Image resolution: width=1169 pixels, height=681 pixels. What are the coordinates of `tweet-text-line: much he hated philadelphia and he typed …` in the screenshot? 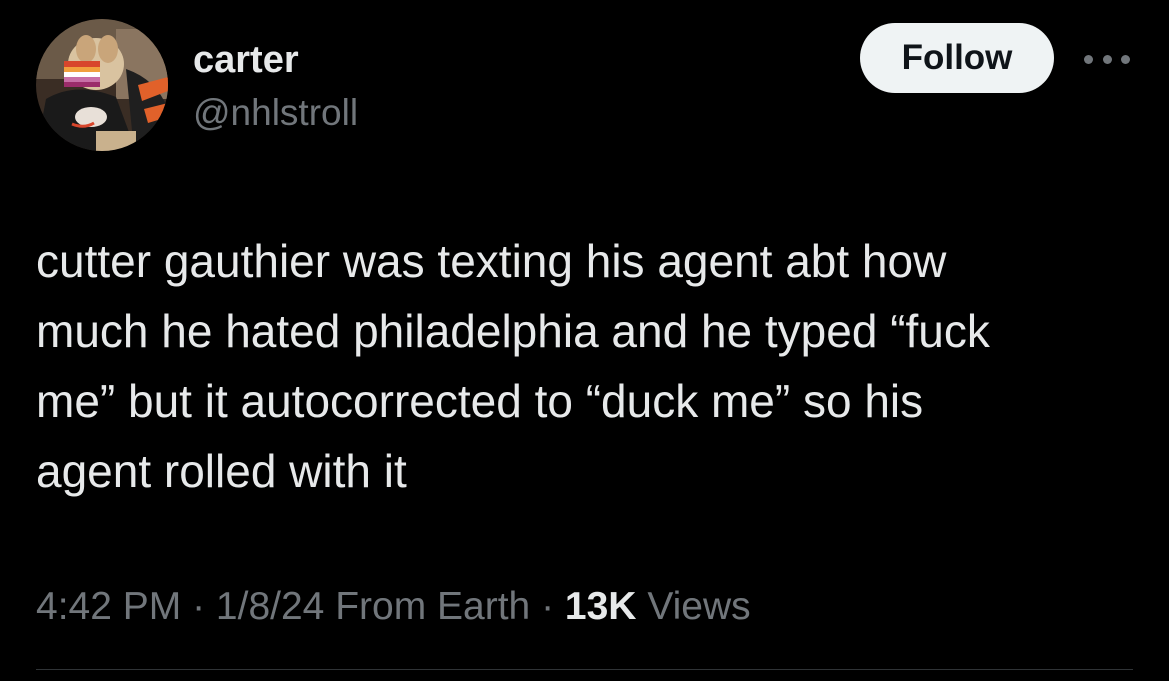 It's located at (513, 331).